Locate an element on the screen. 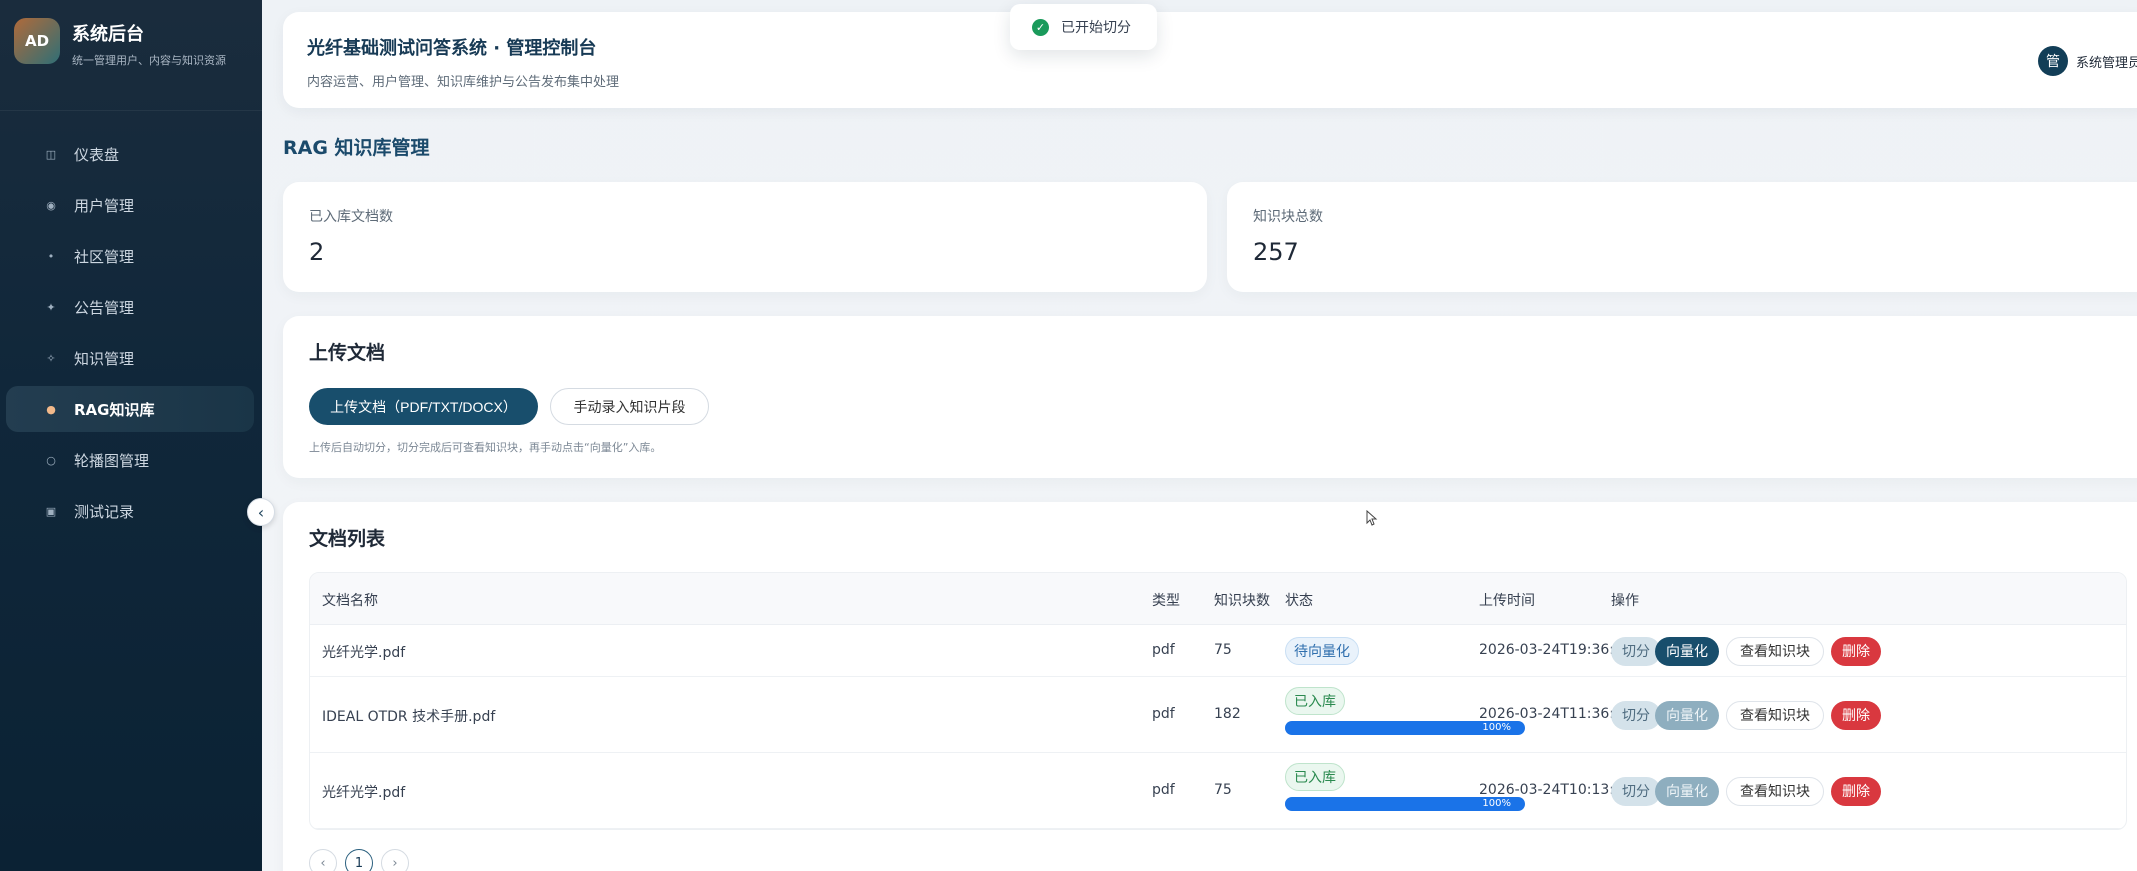 The width and height of the screenshot is (2137, 871). column-header: 操作 is located at coordinates (1625, 601).